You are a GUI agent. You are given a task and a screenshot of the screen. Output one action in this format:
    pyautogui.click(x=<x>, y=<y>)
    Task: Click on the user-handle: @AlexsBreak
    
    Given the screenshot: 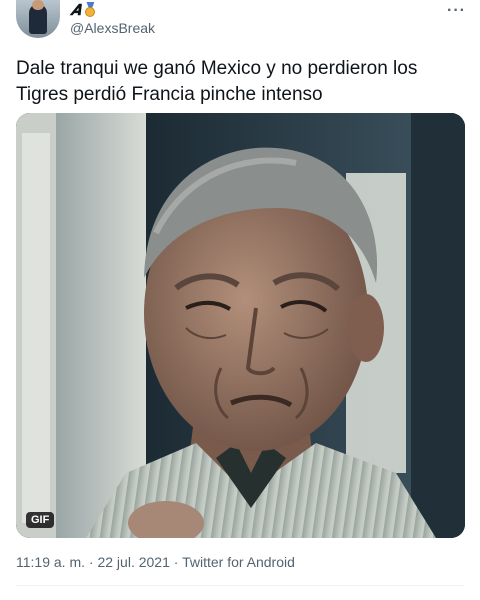 What is the action you would take?
    pyautogui.click(x=112, y=28)
    